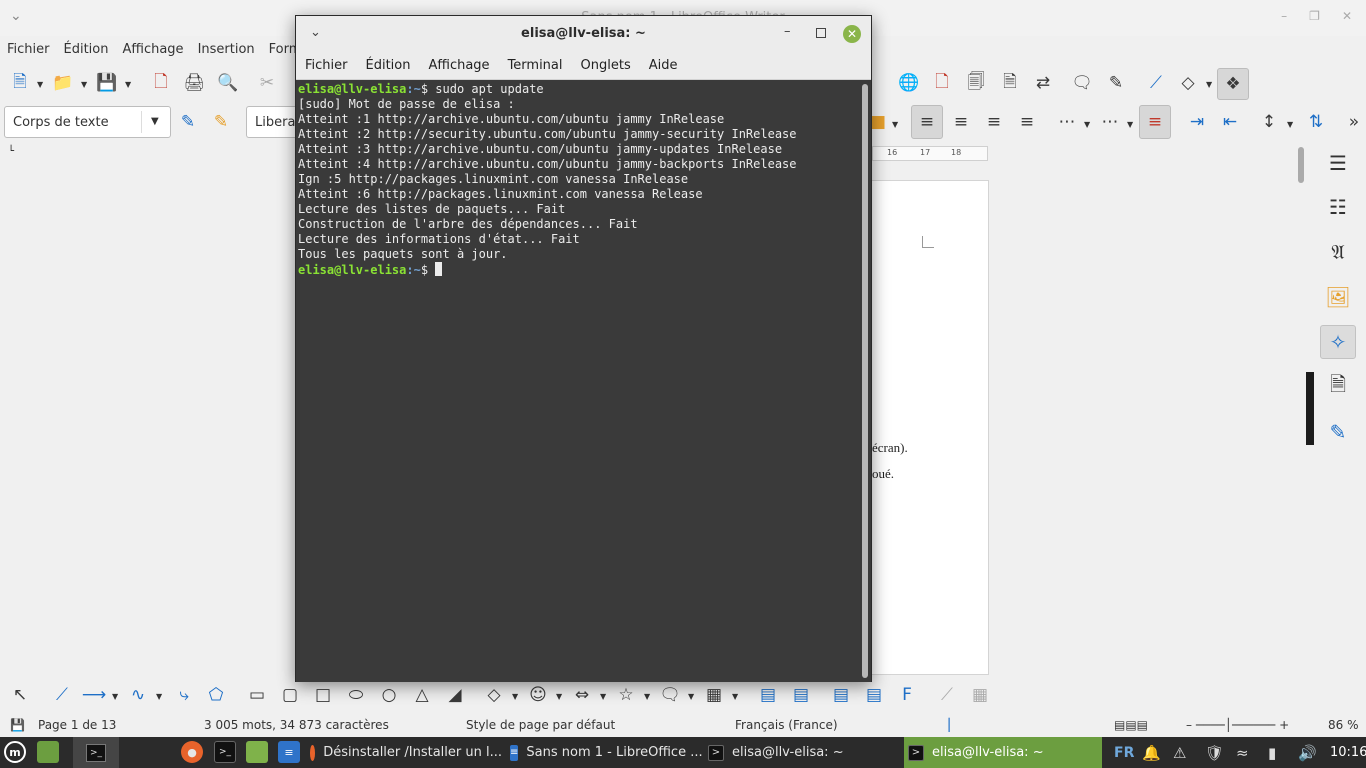 This screenshot has width=1366, height=768. Describe the element at coordinates (290, 695) in the screenshot. I see `rounded-rectangle-icon: ▢` at that location.